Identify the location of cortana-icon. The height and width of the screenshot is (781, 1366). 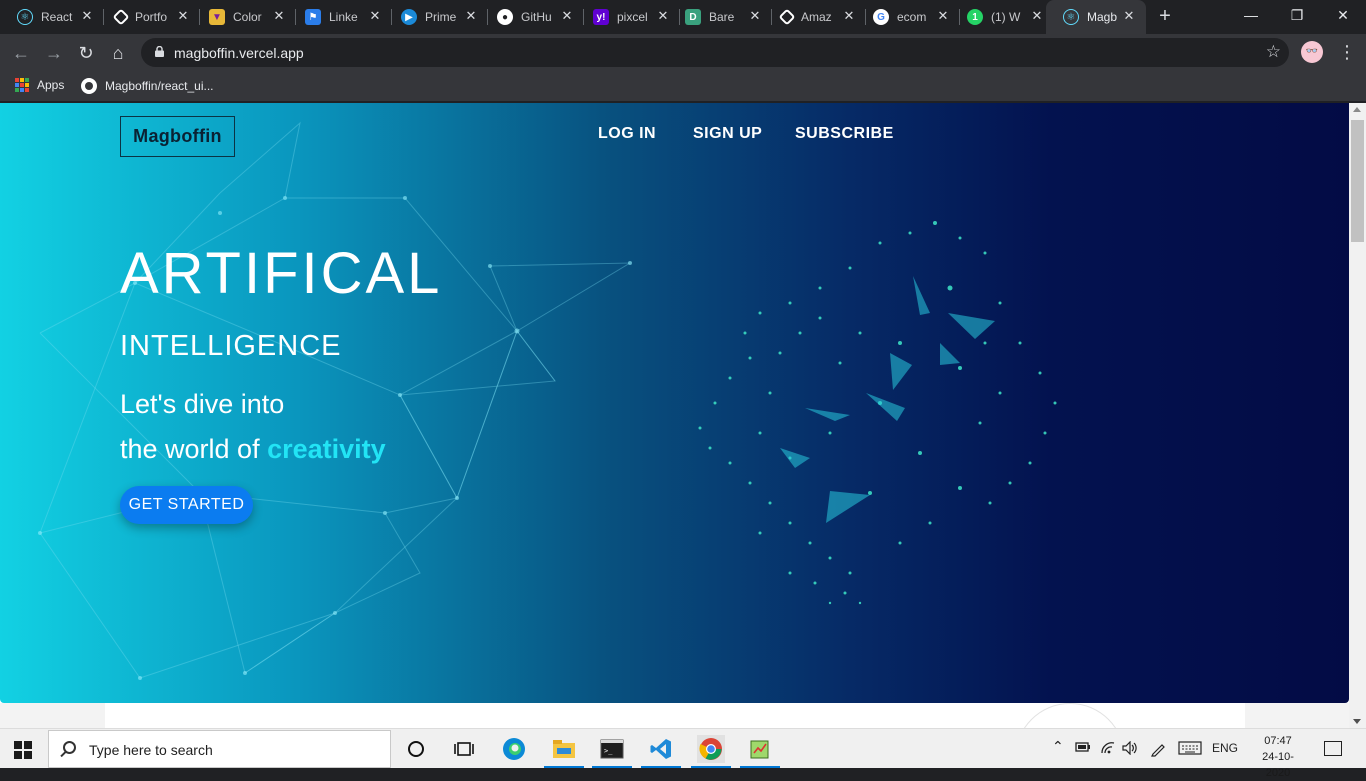
(416, 749).